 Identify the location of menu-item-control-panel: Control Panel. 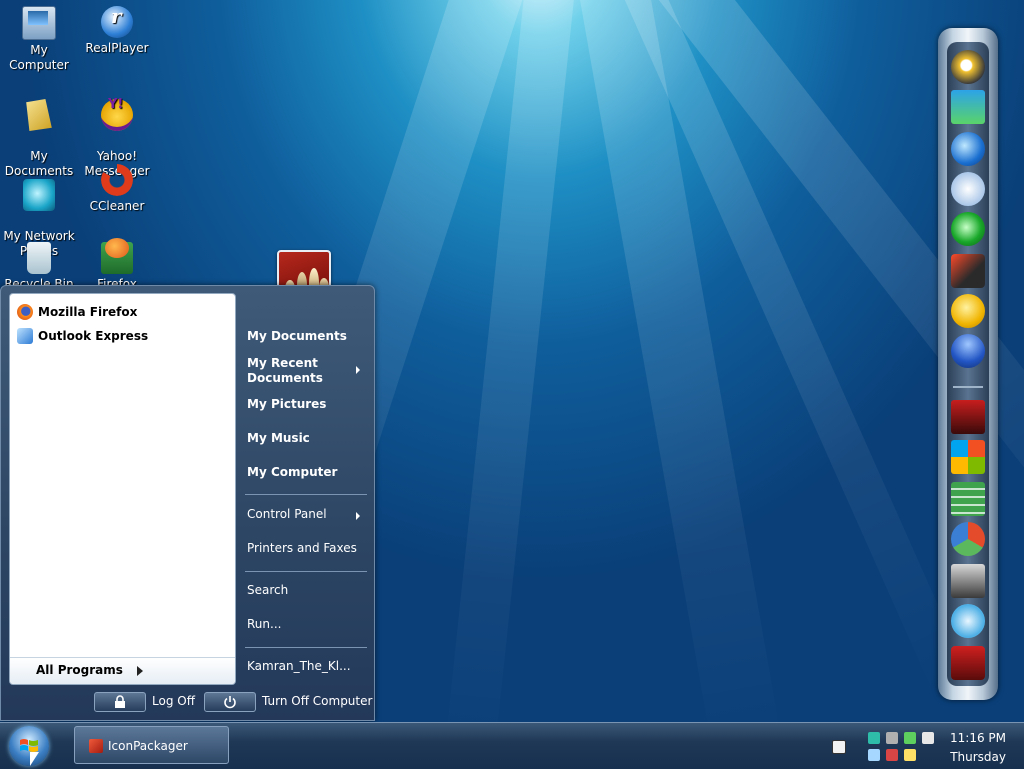
(306, 514).